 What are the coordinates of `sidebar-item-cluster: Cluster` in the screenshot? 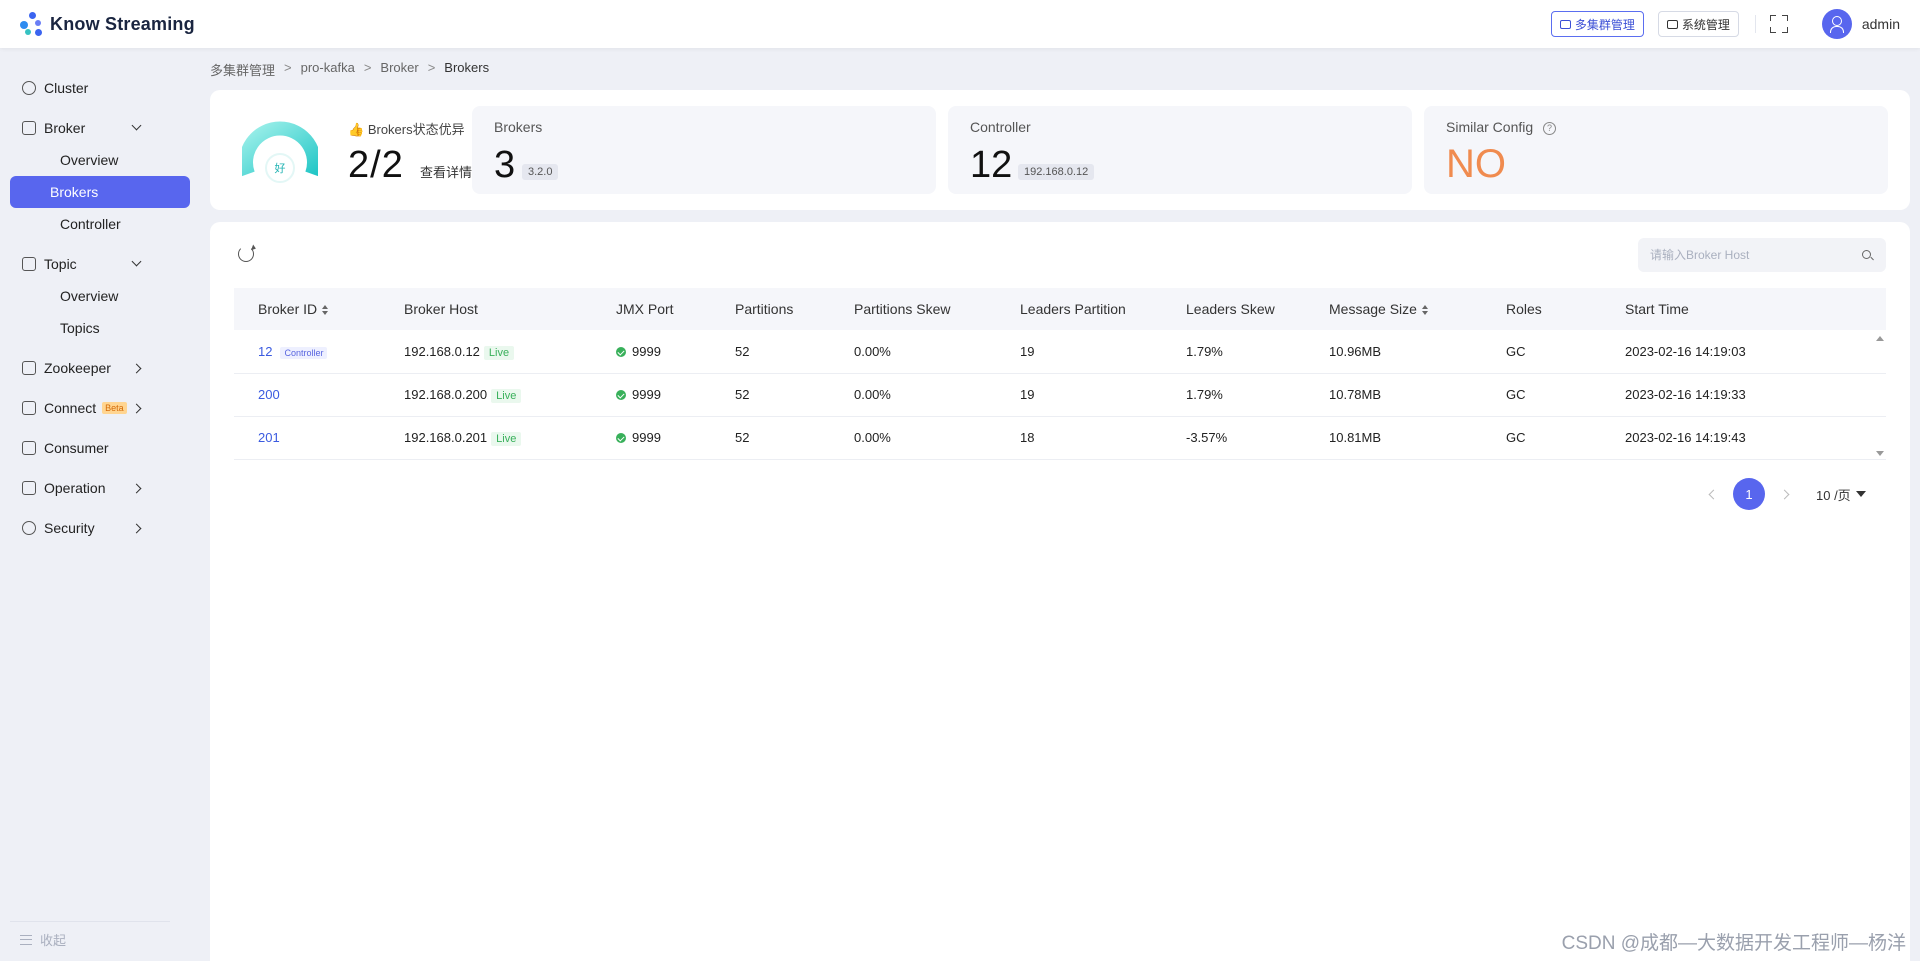 It's located at (100, 88).